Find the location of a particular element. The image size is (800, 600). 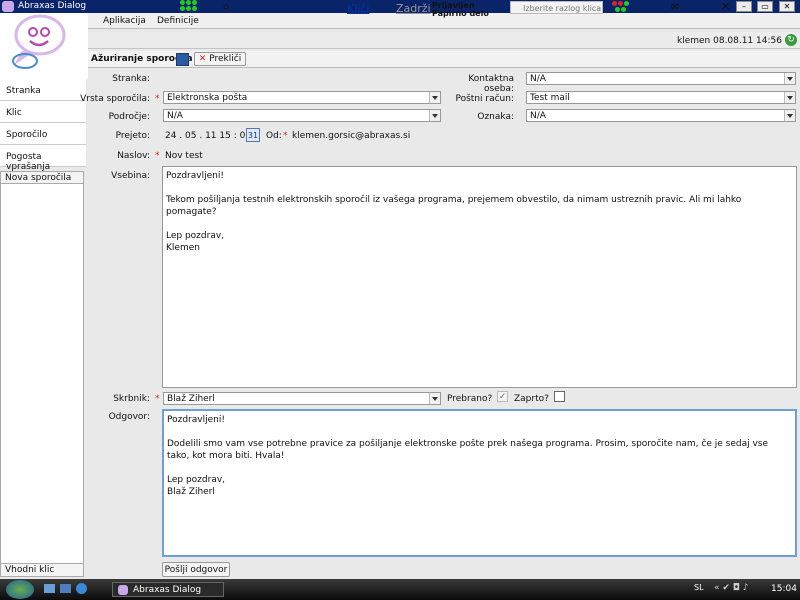

sidebar-item-klic: Klic is located at coordinates (43, 112).